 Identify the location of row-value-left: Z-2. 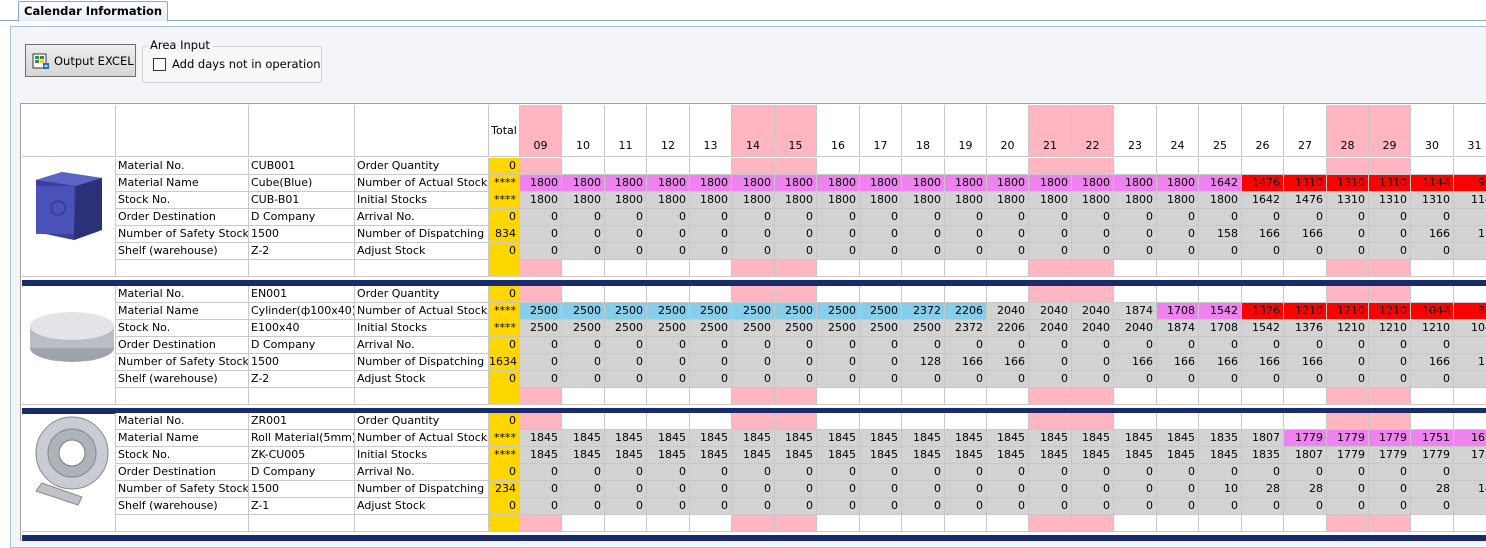
(302, 251).